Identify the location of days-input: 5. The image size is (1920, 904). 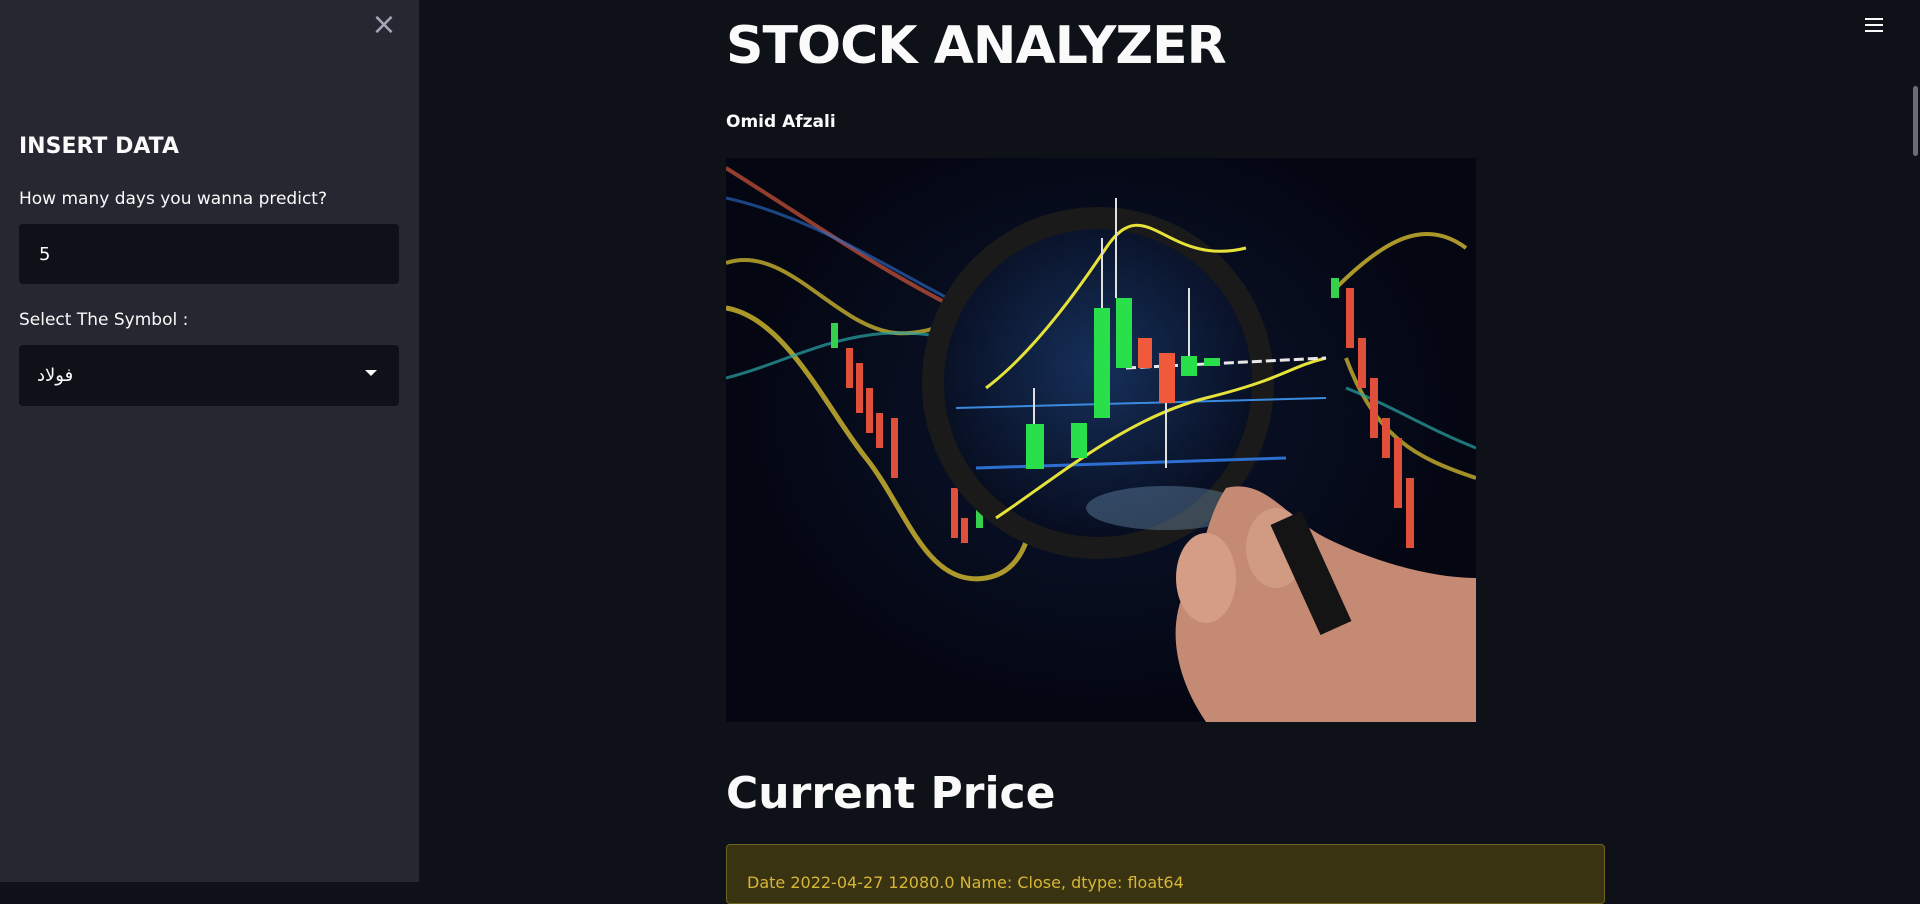
(209, 254).